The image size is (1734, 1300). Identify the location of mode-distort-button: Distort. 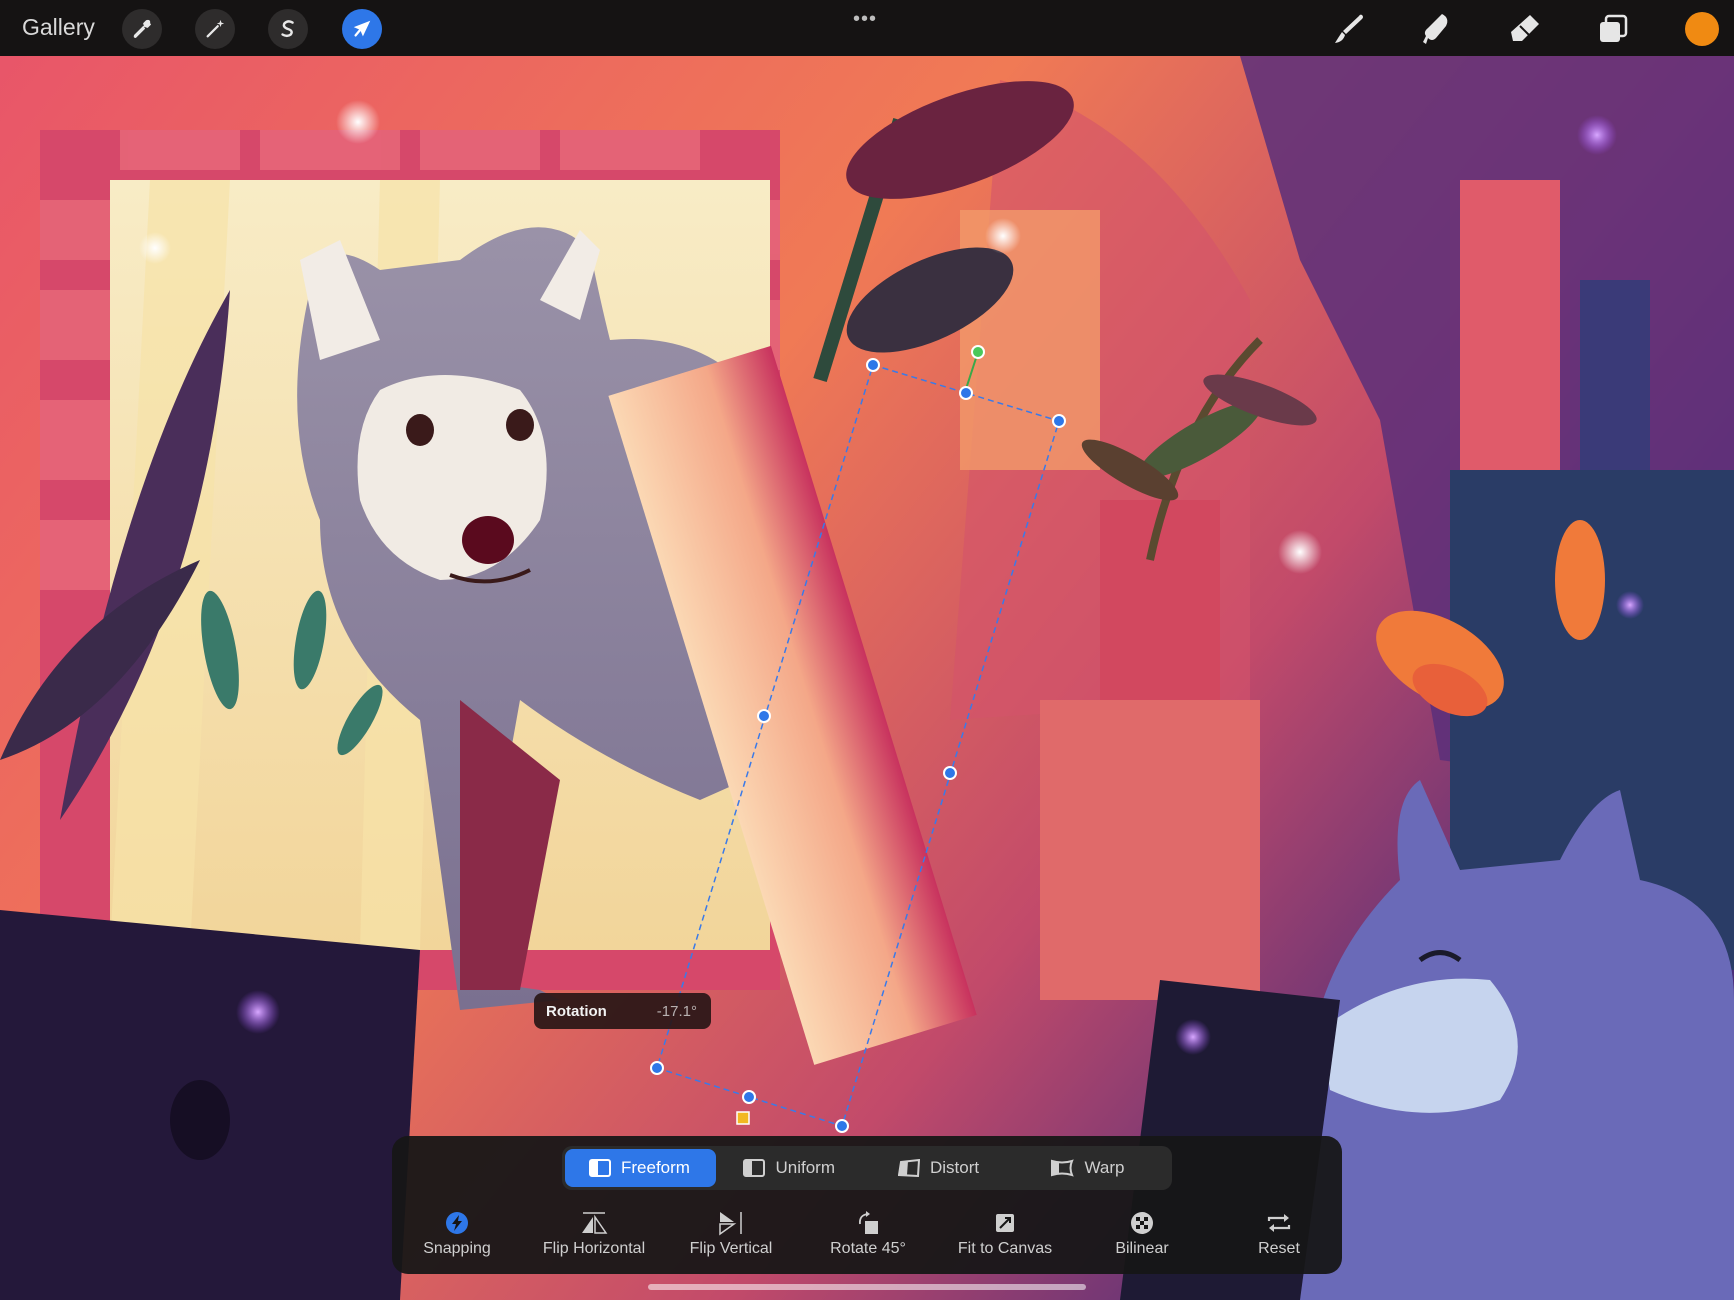
(949, 1168).